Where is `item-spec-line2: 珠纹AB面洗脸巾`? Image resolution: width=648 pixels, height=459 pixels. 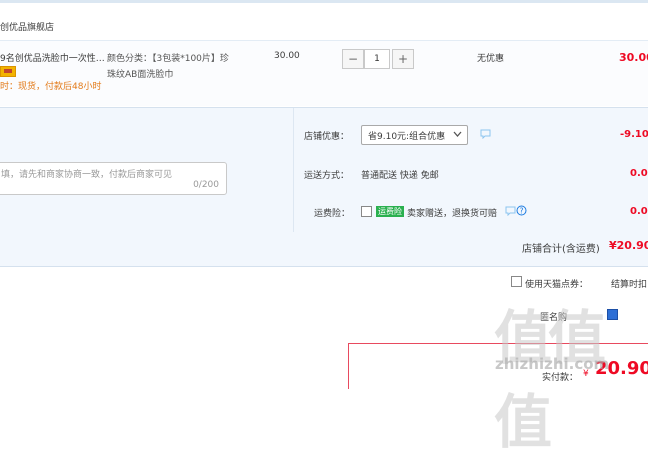
item-spec-line2: 珠纹AB面洗脸巾 is located at coordinates (140, 75).